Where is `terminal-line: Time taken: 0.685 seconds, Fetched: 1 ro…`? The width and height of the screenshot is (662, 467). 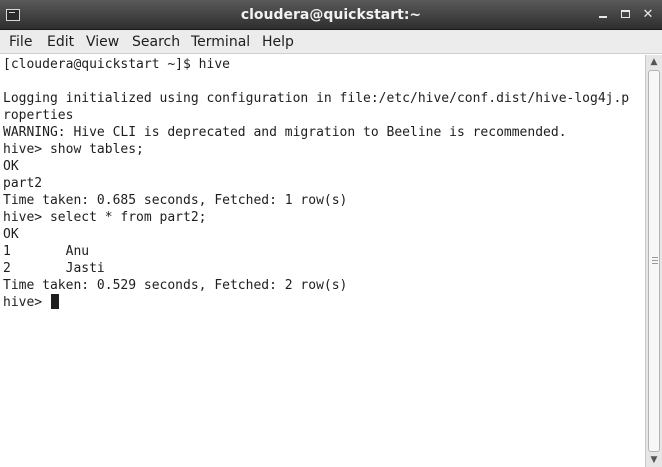
terminal-line: Time taken: 0.685 seconds, Fetched: 1 ro… is located at coordinates (175, 200).